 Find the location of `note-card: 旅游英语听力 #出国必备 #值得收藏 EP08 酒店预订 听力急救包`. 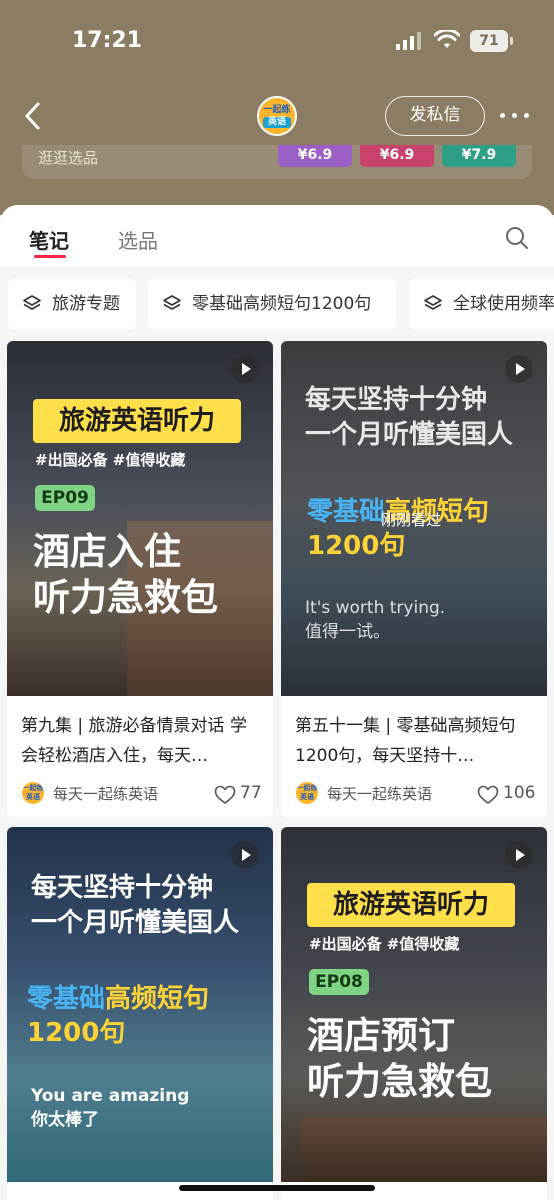

note-card: 旅游英语听力 #出国必备 #值得收藏 EP08 酒店预订 听力急救包 is located at coordinates (414, 1013).